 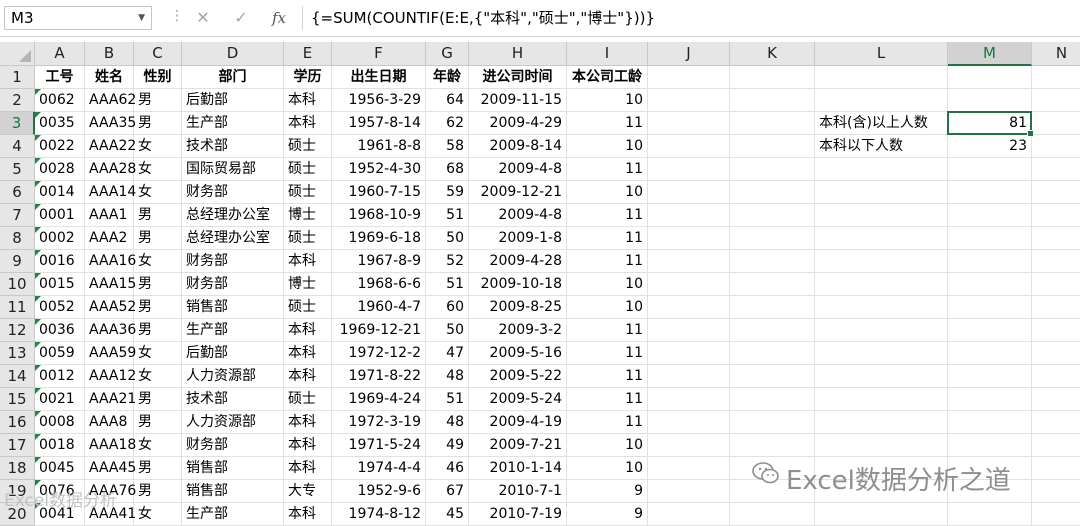 What do you see at coordinates (689, 238) in the screenshot?
I see `cell-j8` at bounding box center [689, 238].